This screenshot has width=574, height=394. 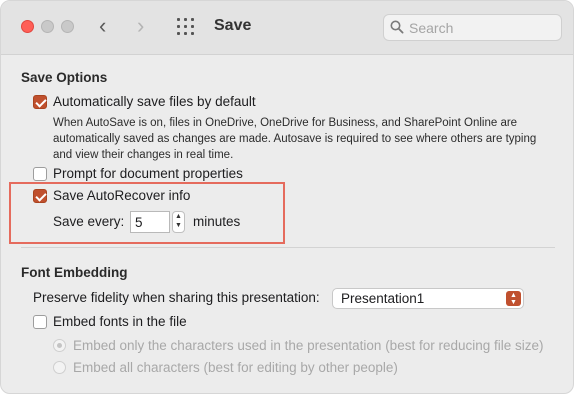 I want to click on autorecover-minutes-field, so click(x=150, y=222).